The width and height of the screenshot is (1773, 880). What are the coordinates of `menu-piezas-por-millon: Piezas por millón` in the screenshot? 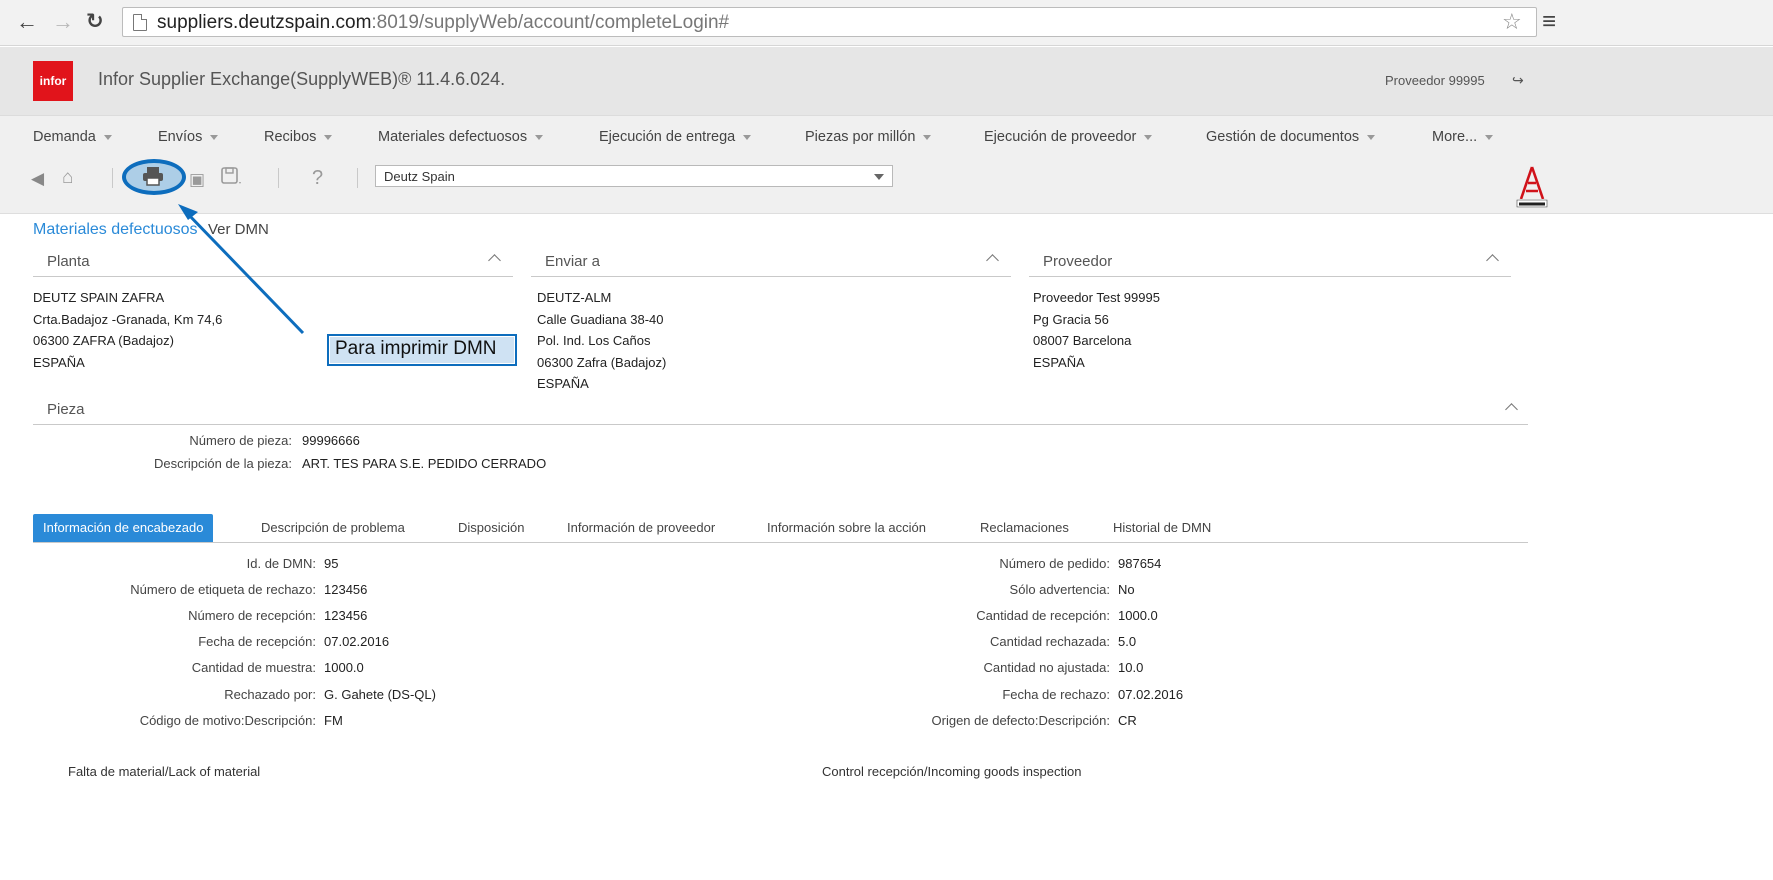 It's located at (868, 137).